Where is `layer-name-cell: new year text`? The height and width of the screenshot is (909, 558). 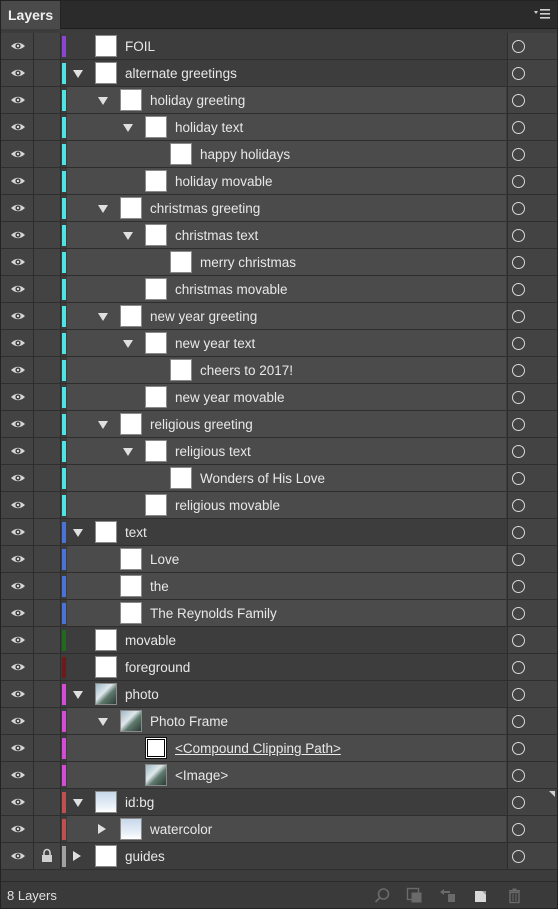 layer-name-cell: new year text is located at coordinates (286, 343).